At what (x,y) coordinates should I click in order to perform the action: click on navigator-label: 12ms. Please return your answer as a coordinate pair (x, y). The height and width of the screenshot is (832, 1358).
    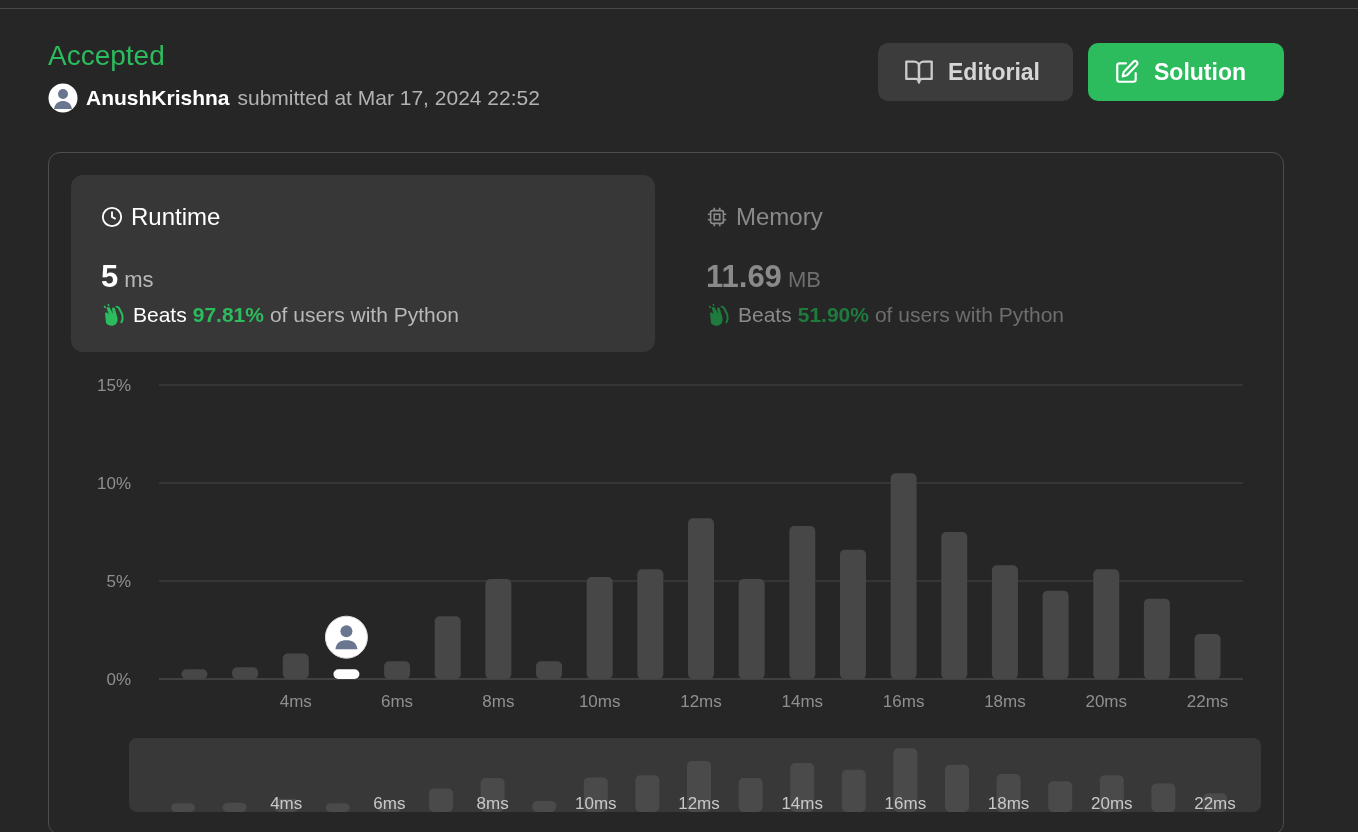
    Looking at the image, I should click on (699, 803).